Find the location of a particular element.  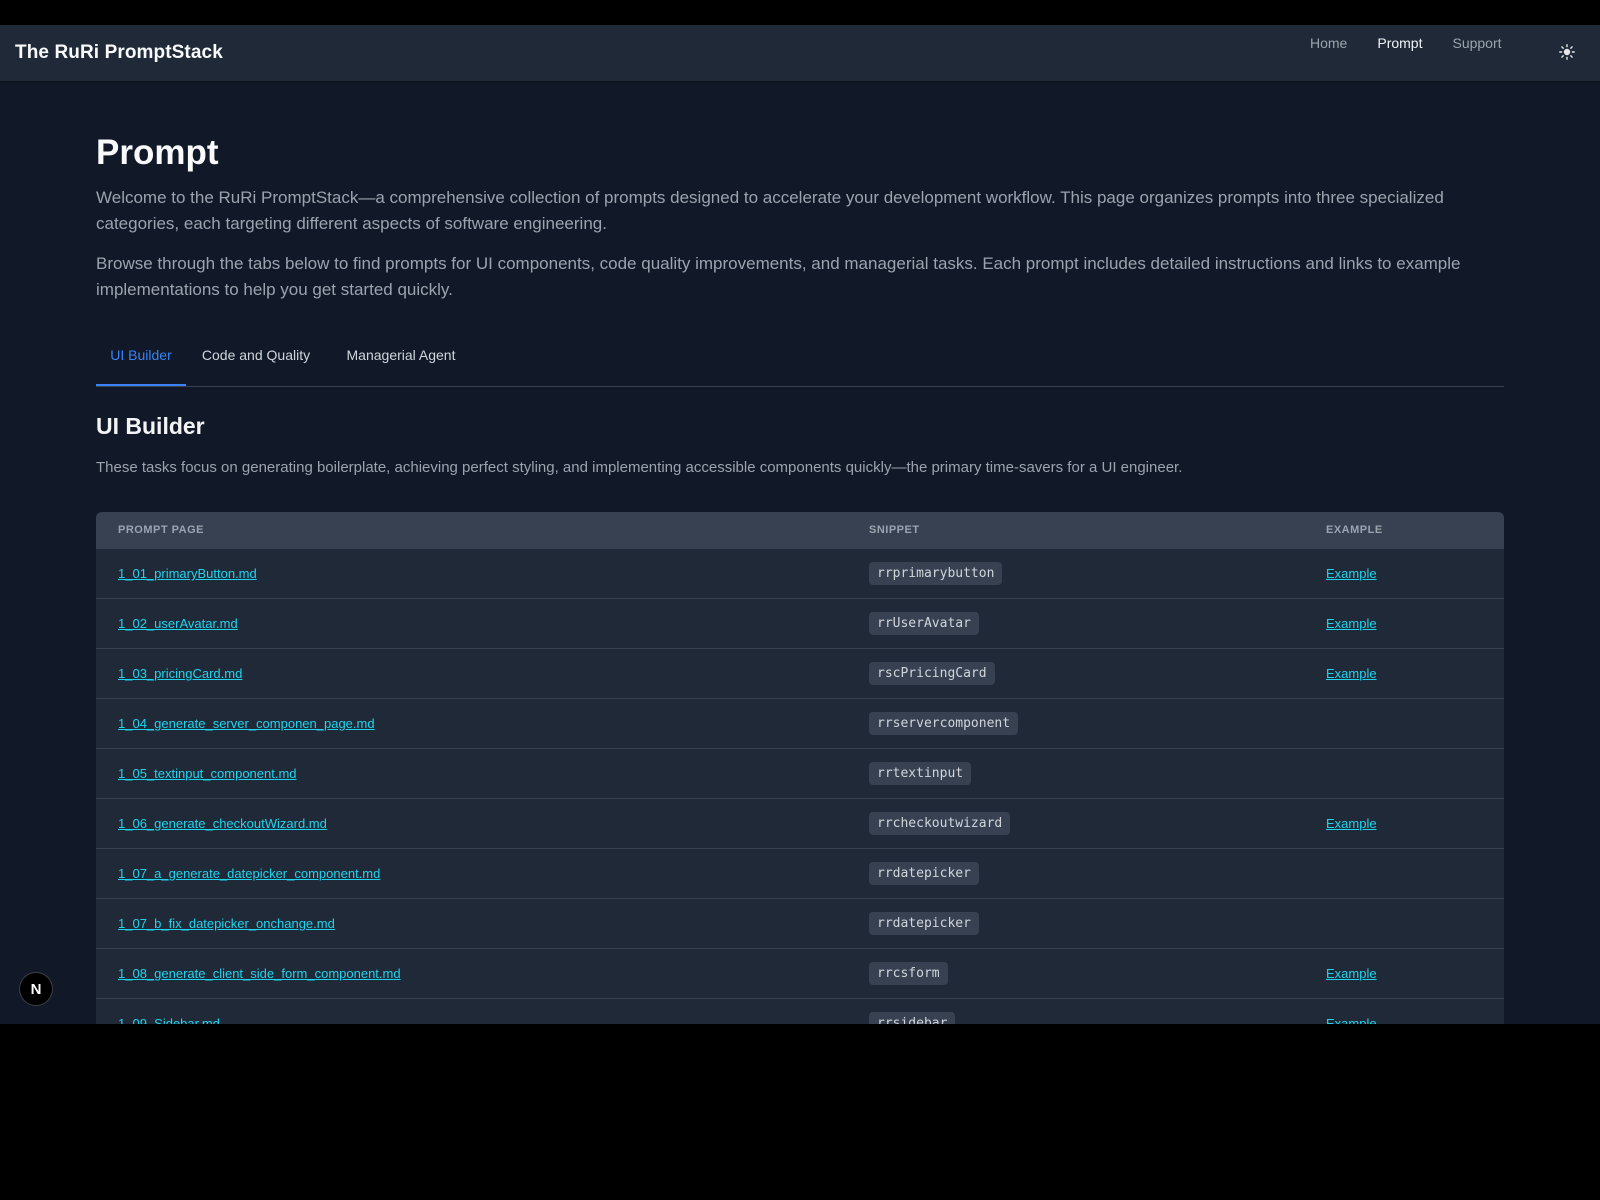

theme-toggle-button is located at coordinates (1567, 52).